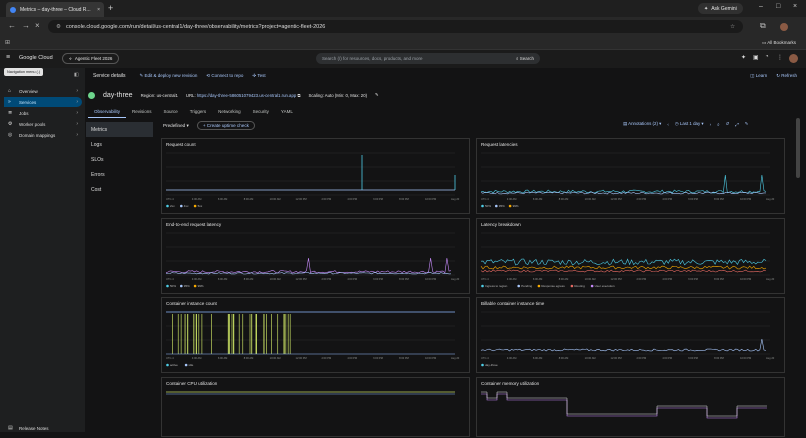  I want to click on predefined-dropdown: Predefined ▾, so click(176, 126).